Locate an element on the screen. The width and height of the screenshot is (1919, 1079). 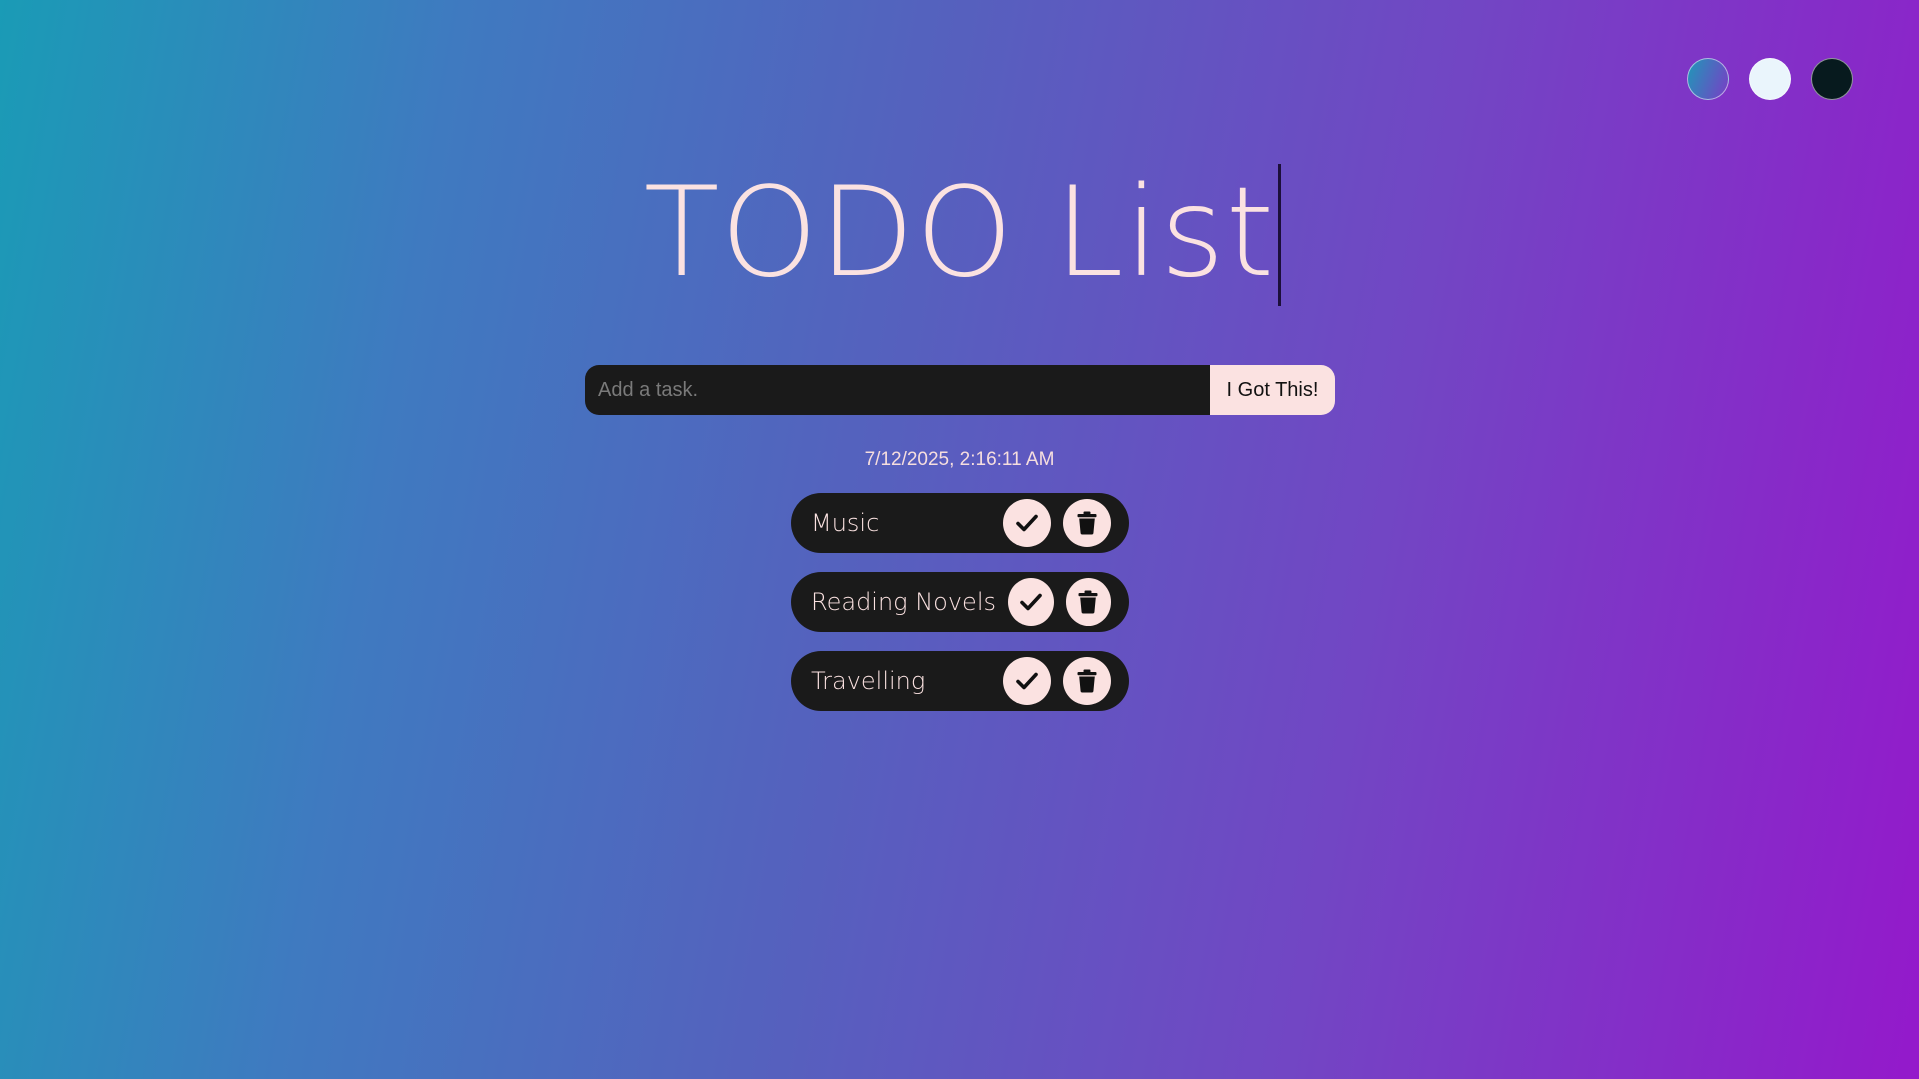
todo-item: Reading Novels is located at coordinates (960, 602).